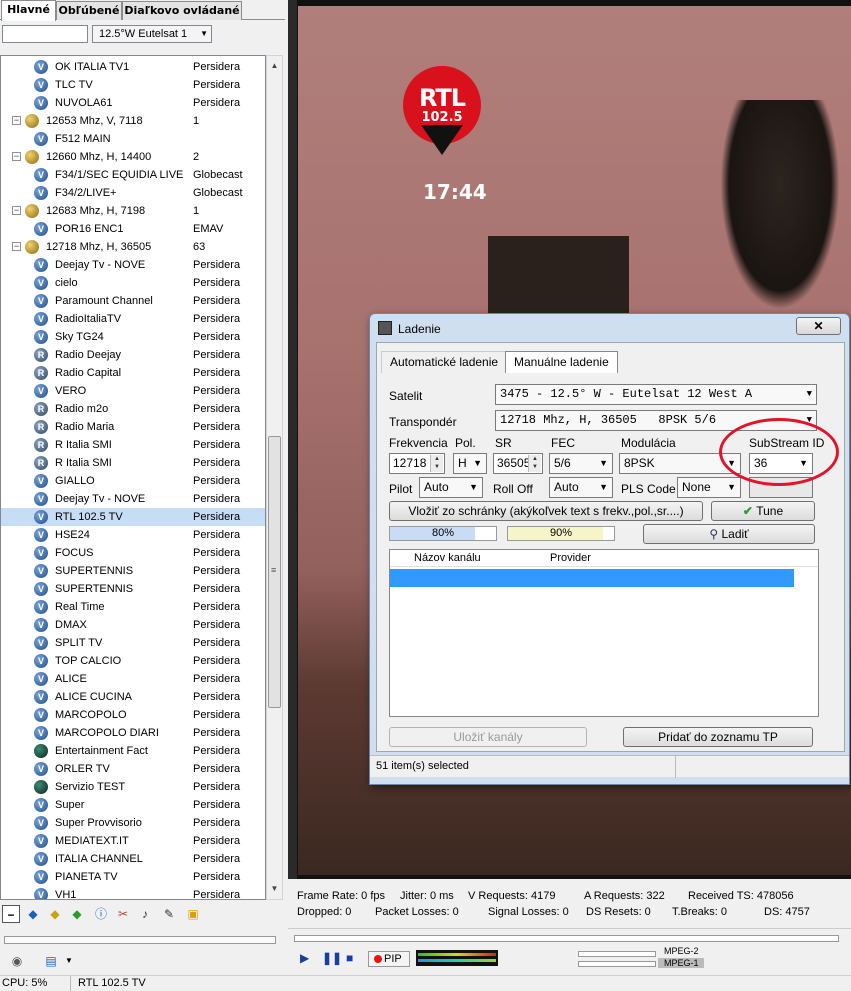  Describe the element at coordinates (133, 661) in the screenshot. I see `channel-row: V TOP CALCIO Persidera` at that location.